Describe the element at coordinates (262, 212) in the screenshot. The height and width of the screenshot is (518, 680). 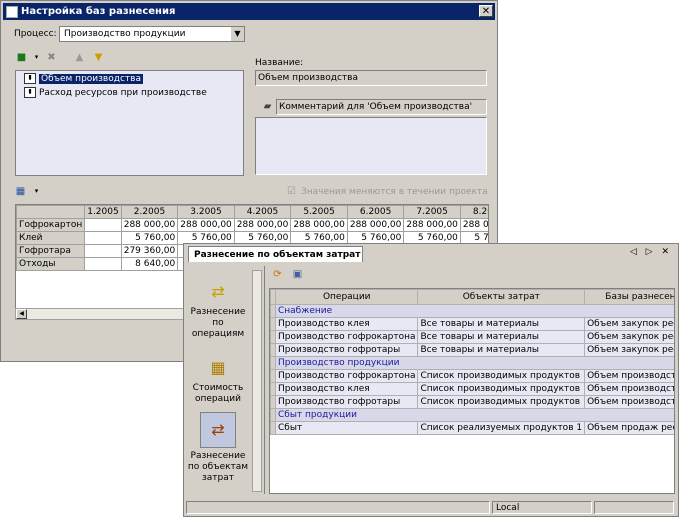
I see `grid-column-header: 4.2005` at that location.